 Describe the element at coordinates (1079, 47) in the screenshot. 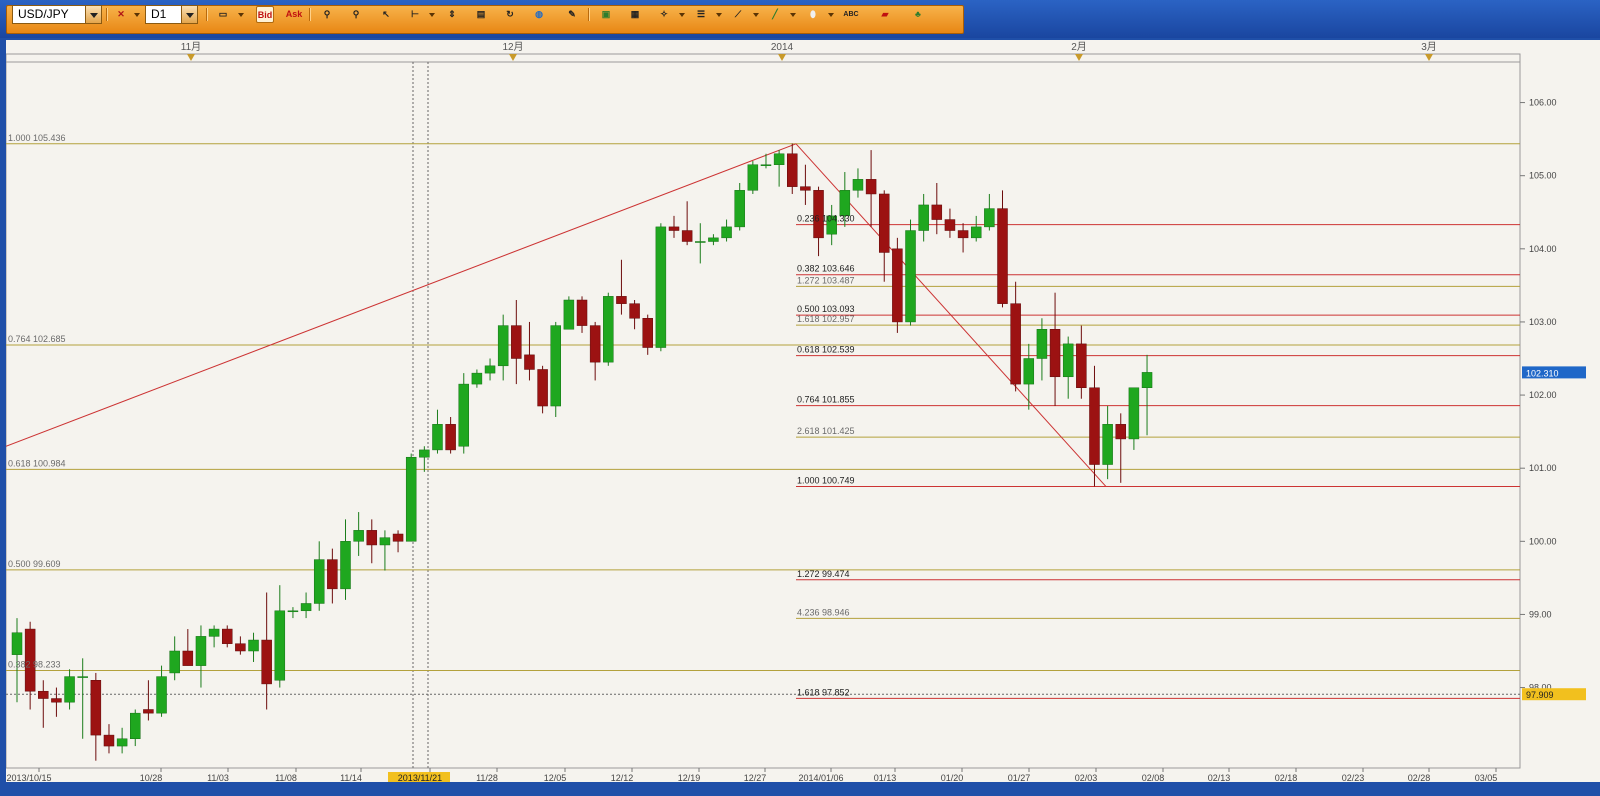

I see `month-label: 2月` at that location.